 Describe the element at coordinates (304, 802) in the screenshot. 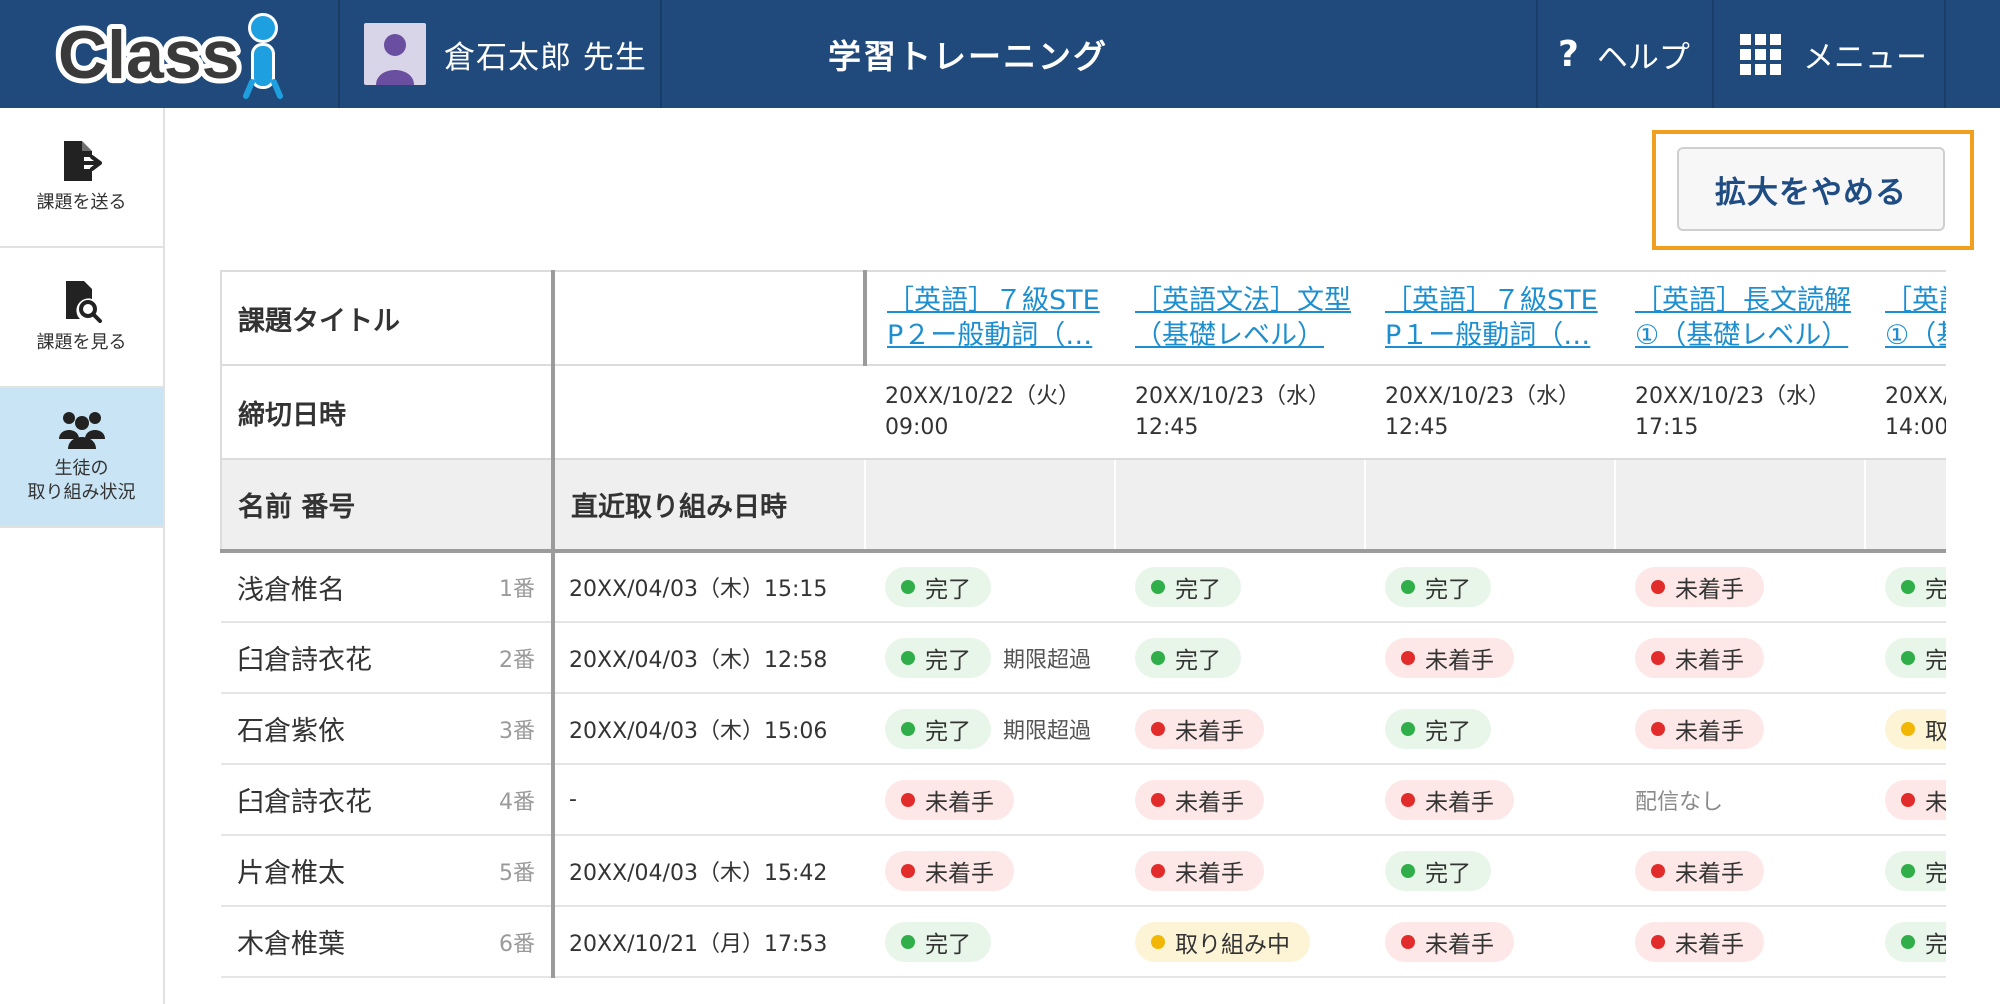

I see `student-name: 臼倉詩衣花` at that location.